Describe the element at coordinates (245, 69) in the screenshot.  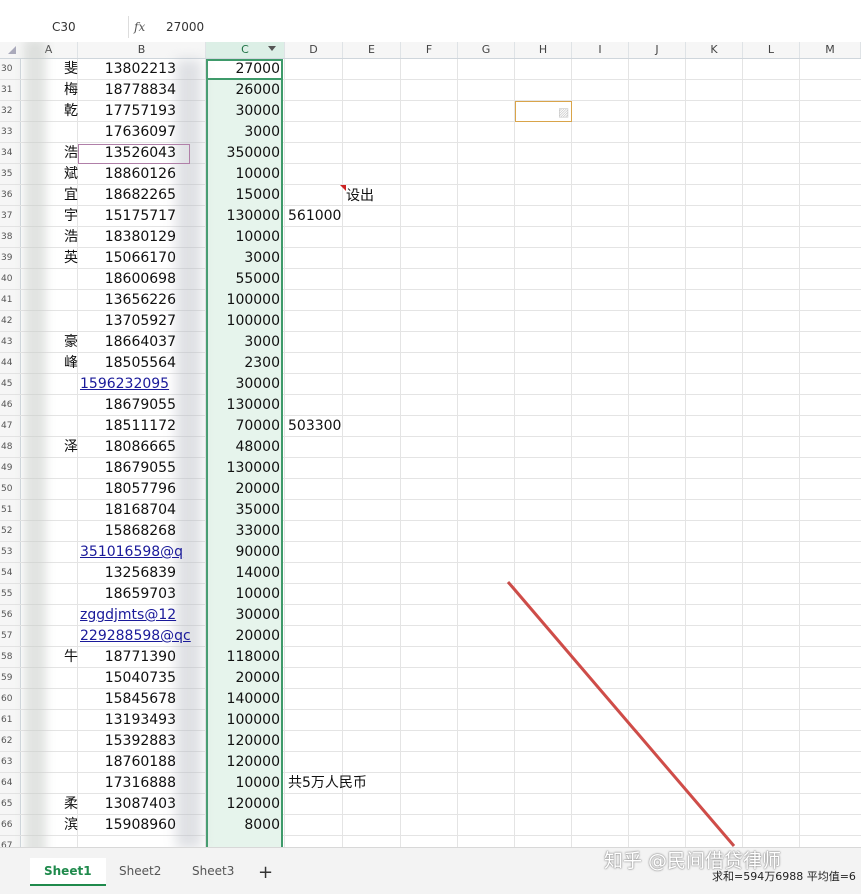
I see `cell-amount: 27000` at that location.